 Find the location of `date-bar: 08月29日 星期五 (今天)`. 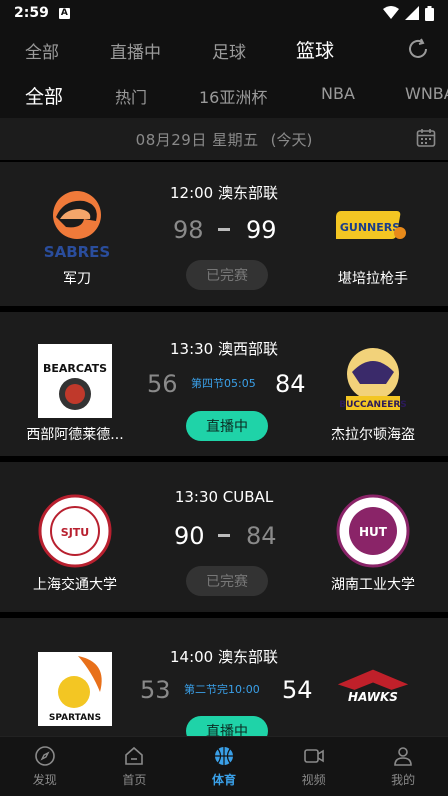

date-bar: 08月29日 星期五 (今天) is located at coordinates (224, 139).